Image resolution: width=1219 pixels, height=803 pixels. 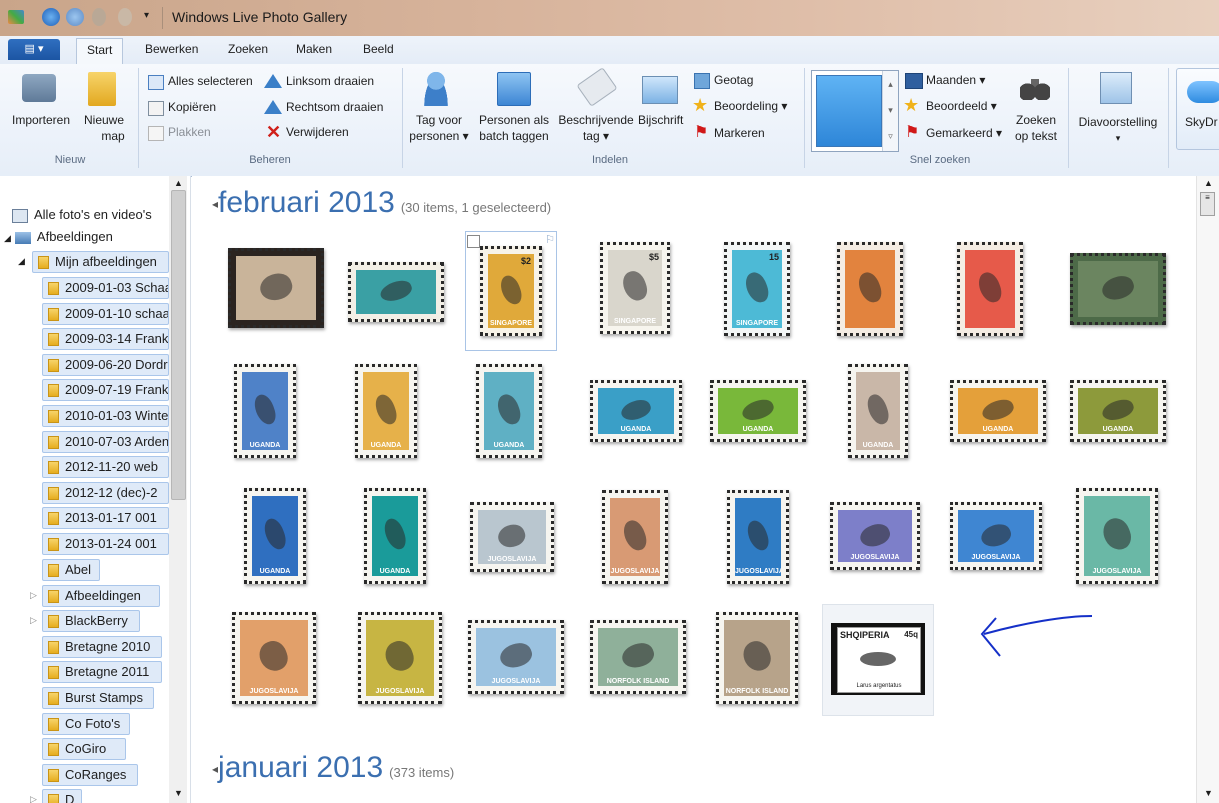 What do you see at coordinates (381, 203) in the screenshot?
I see `month-header-feb: ◂februari 2013 (30 items, 1 geselecteerd)` at bounding box center [381, 203].